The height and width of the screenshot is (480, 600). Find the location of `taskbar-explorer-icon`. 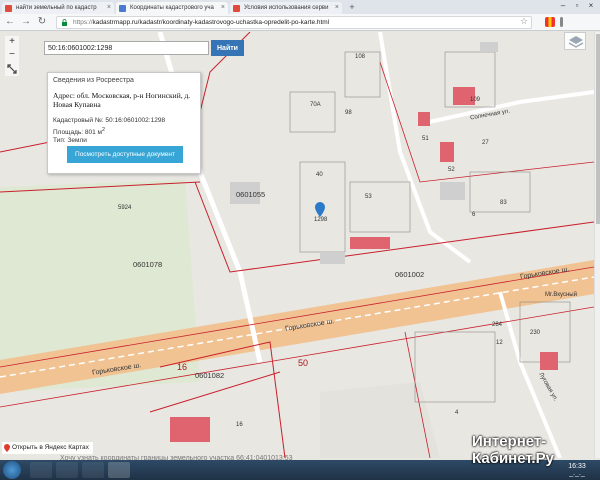

taskbar-explorer-icon is located at coordinates (67, 470).